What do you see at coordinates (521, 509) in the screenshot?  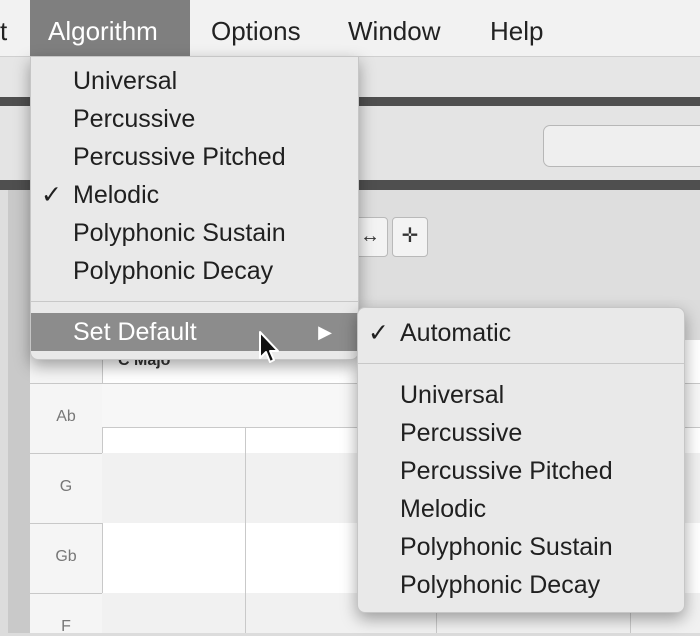 I see `submenu-item-melodic: Melodic` at bounding box center [521, 509].